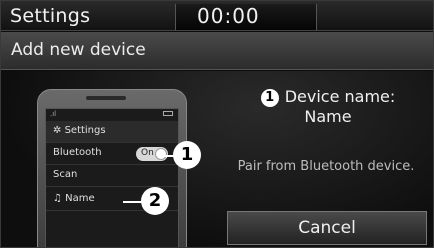 This screenshot has width=434, height=248. I want to click on signal-icon: .ıl, so click(53, 114).